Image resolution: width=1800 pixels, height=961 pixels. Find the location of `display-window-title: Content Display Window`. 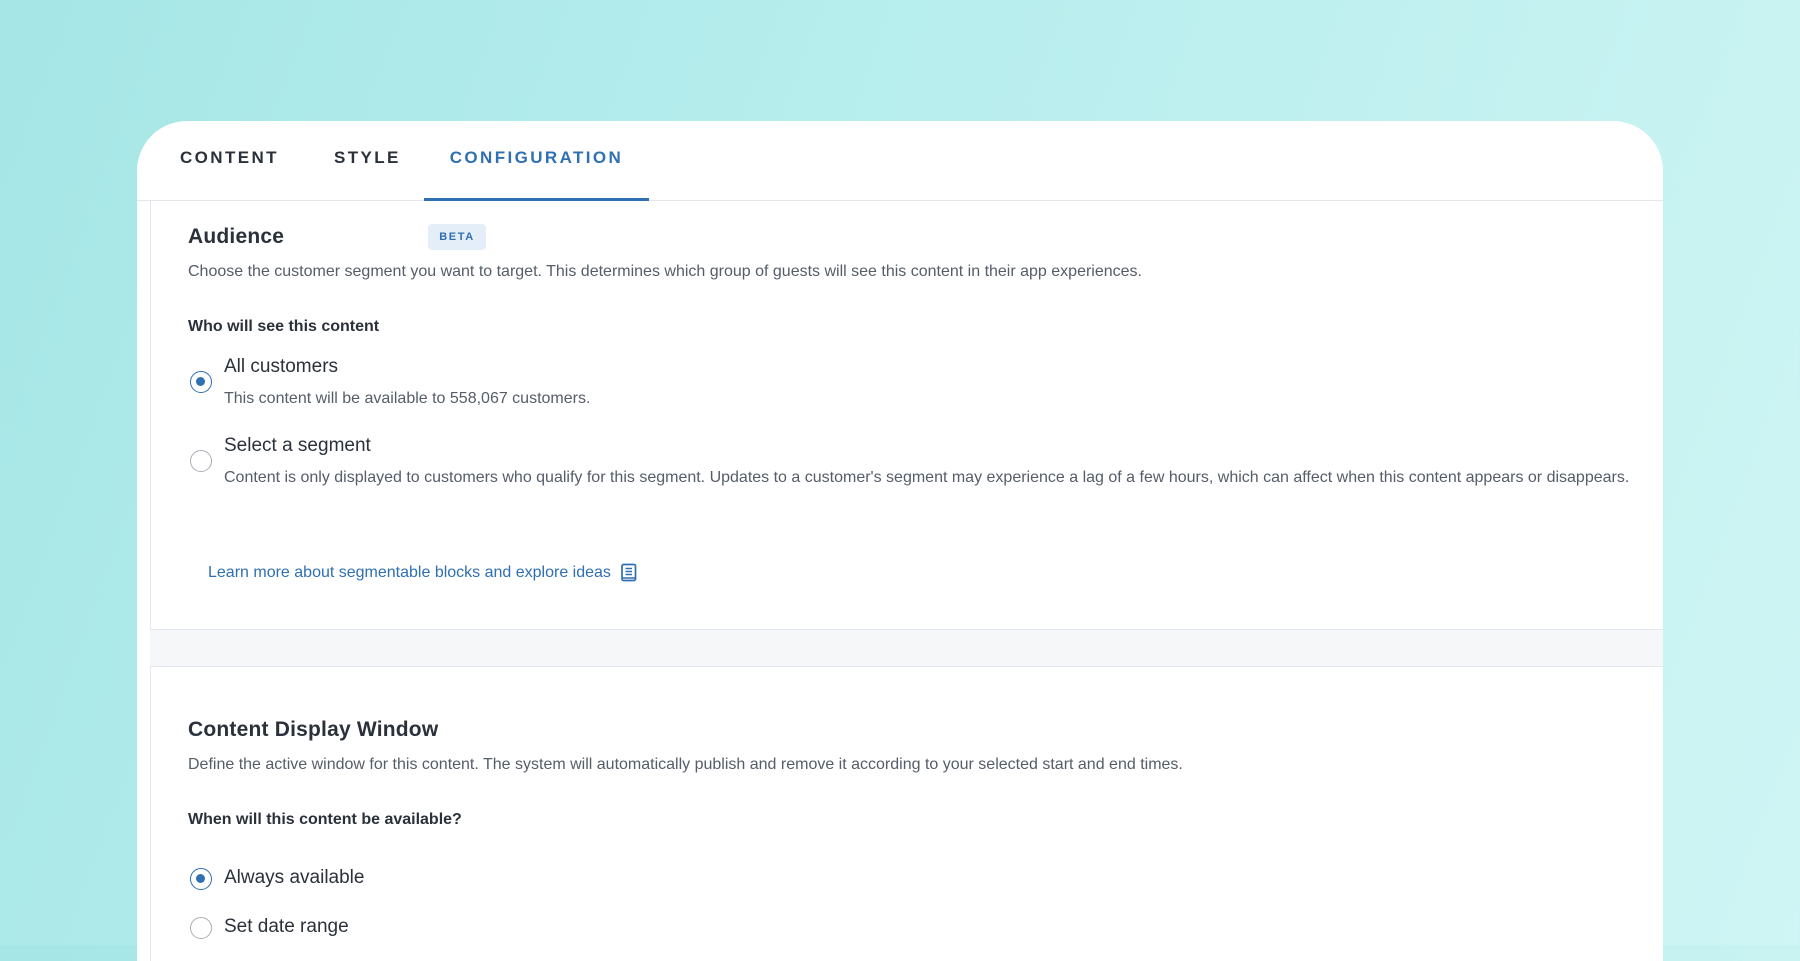

display-window-title: Content Display Window is located at coordinates (313, 729).